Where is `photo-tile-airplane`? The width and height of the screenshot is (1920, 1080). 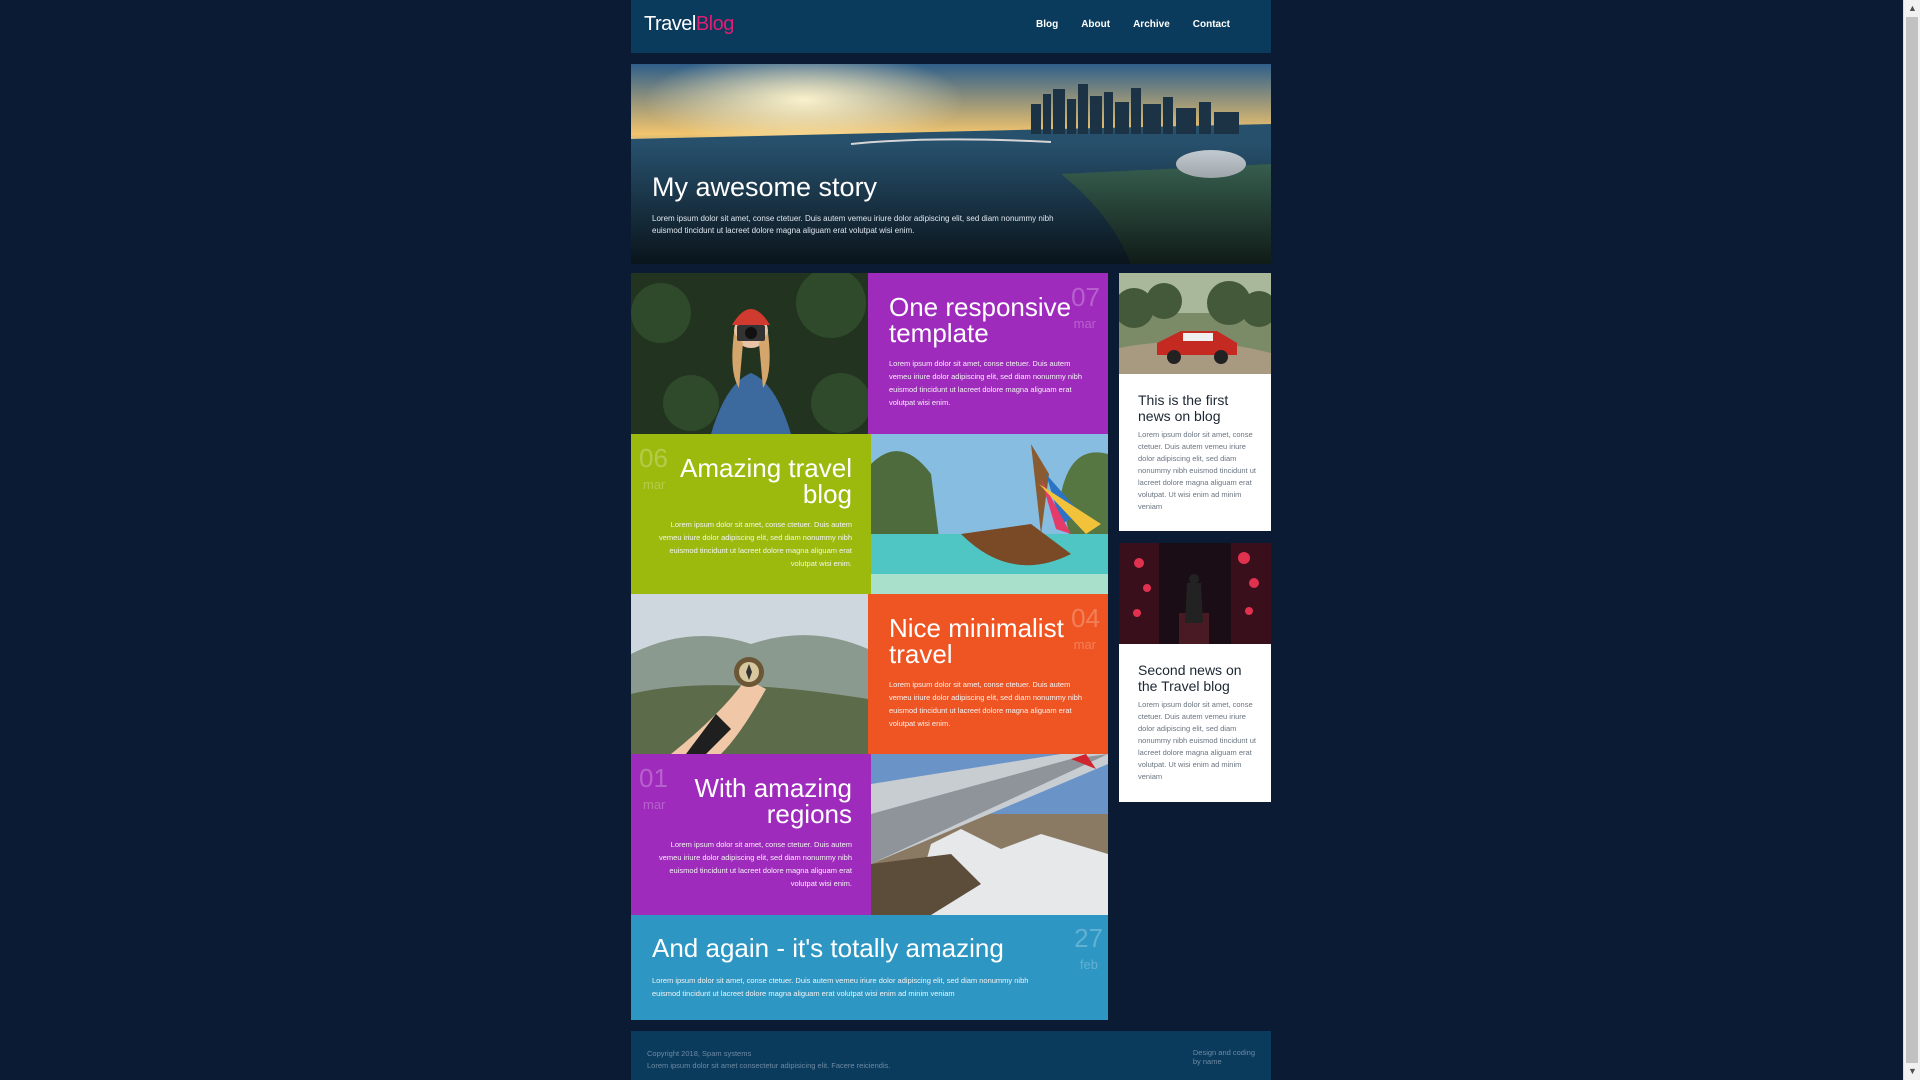
photo-tile-airplane is located at coordinates (989, 834).